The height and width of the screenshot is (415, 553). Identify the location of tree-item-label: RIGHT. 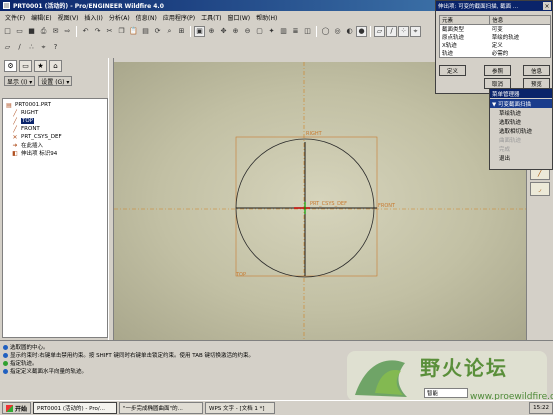
(30, 113).